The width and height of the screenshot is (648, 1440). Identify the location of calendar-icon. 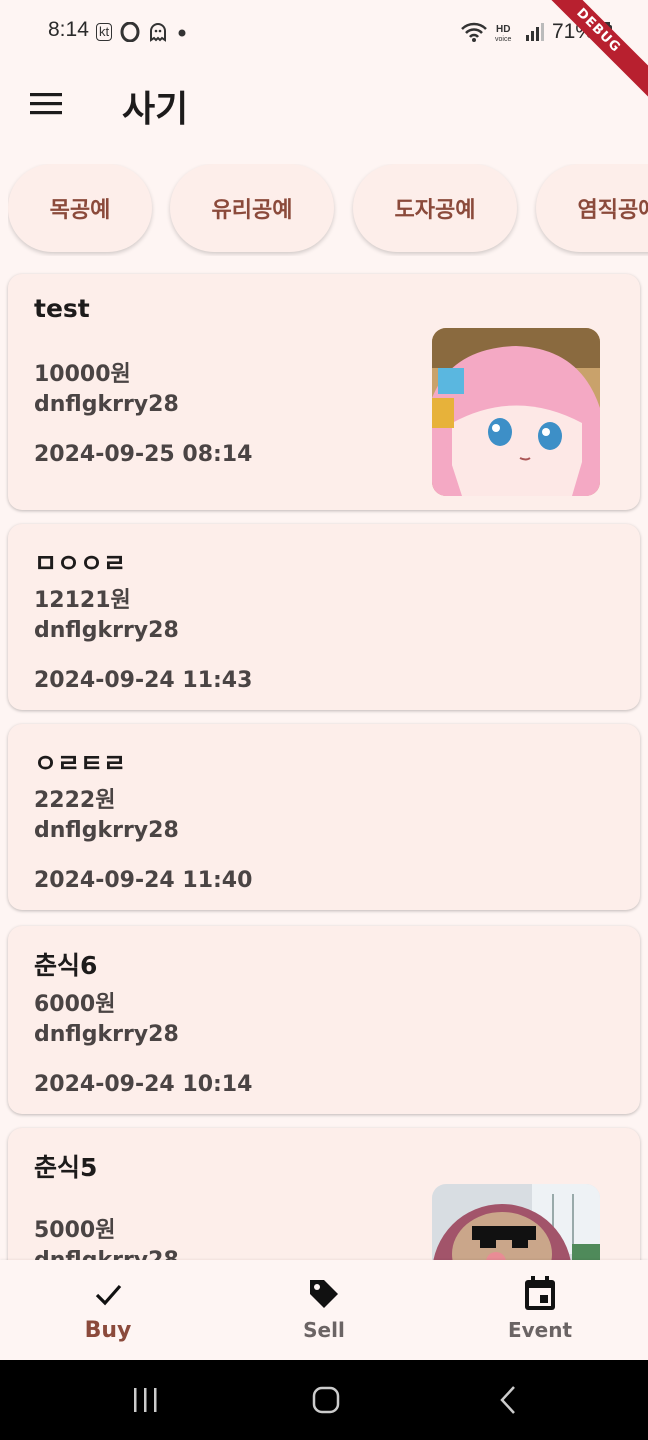
(540, 1293).